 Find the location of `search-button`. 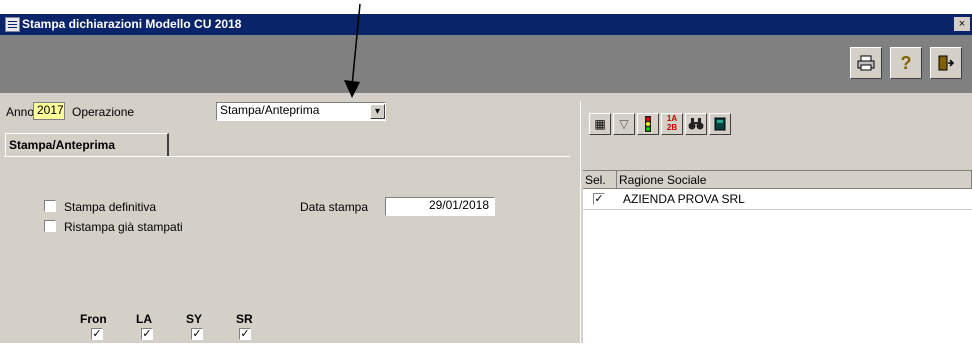

search-button is located at coordinates (696, 124).